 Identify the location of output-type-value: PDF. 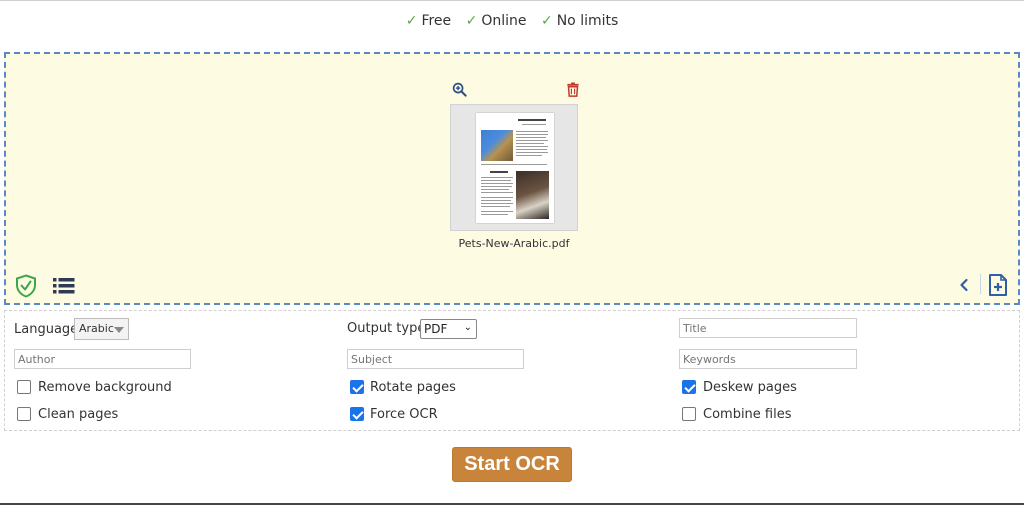
(436, 329).